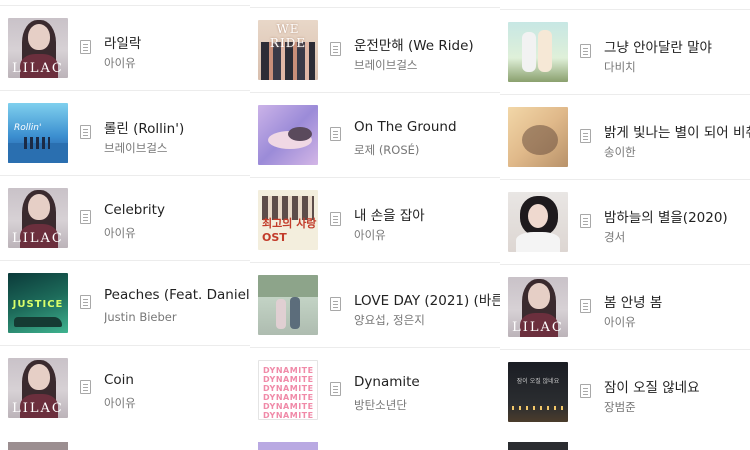 The height and width of the screenshot is (450, 750). Describe the element at coordinates (427, 382) in the screenshot. I see `track-title: Dynamite` at that location.